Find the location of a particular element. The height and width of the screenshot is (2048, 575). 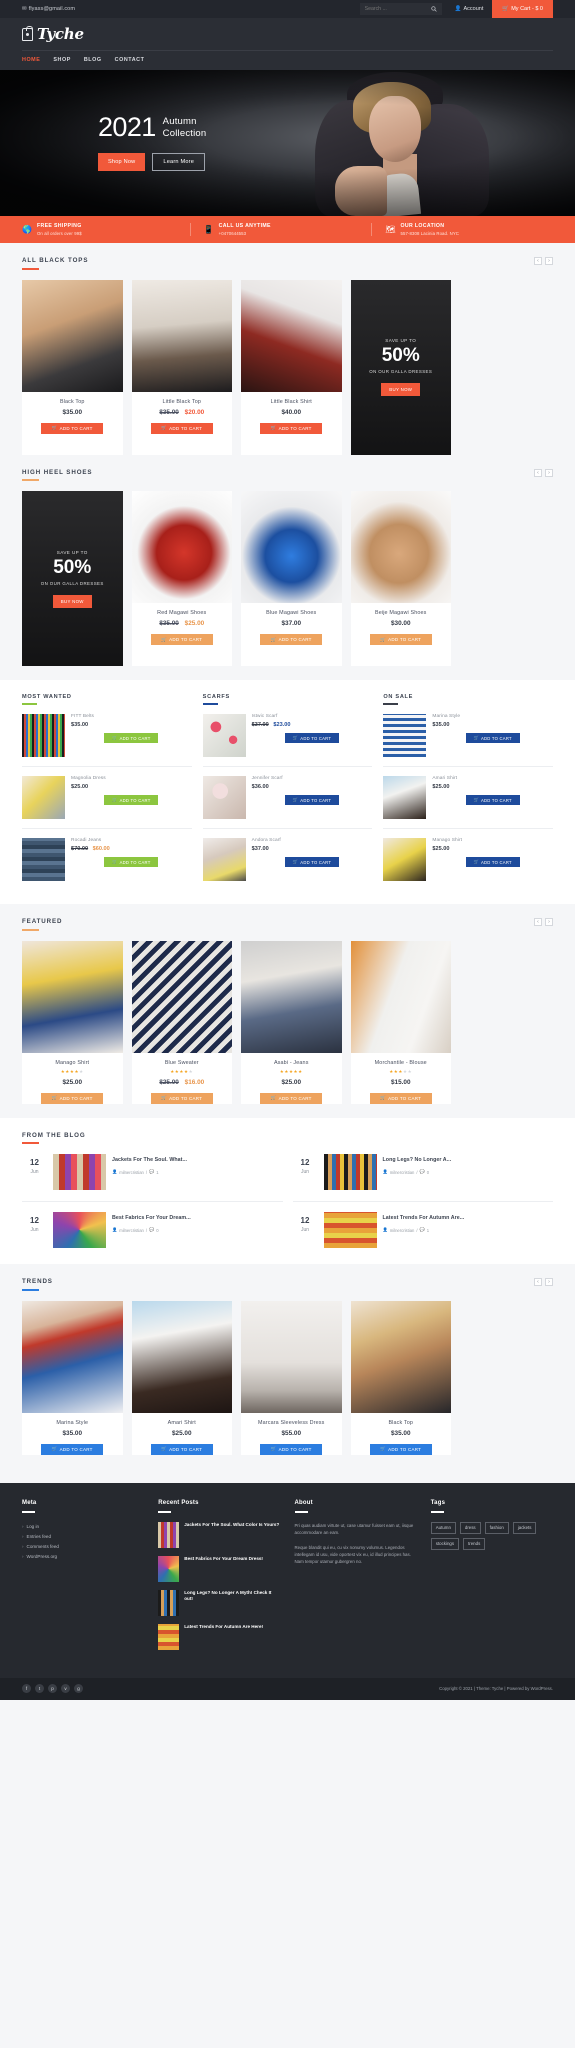

contact-email: ✉ flyass@gmail.com is located at coordinates (48, 9).